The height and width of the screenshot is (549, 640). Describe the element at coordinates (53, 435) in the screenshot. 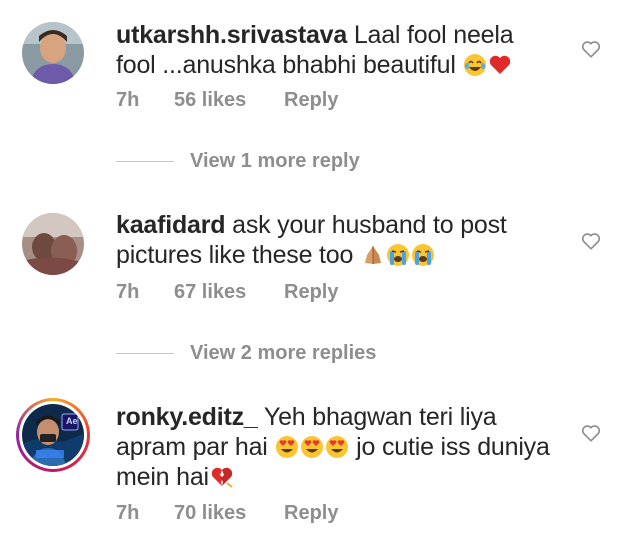

I see `avatar-ronky-editz: Ae` at that location.